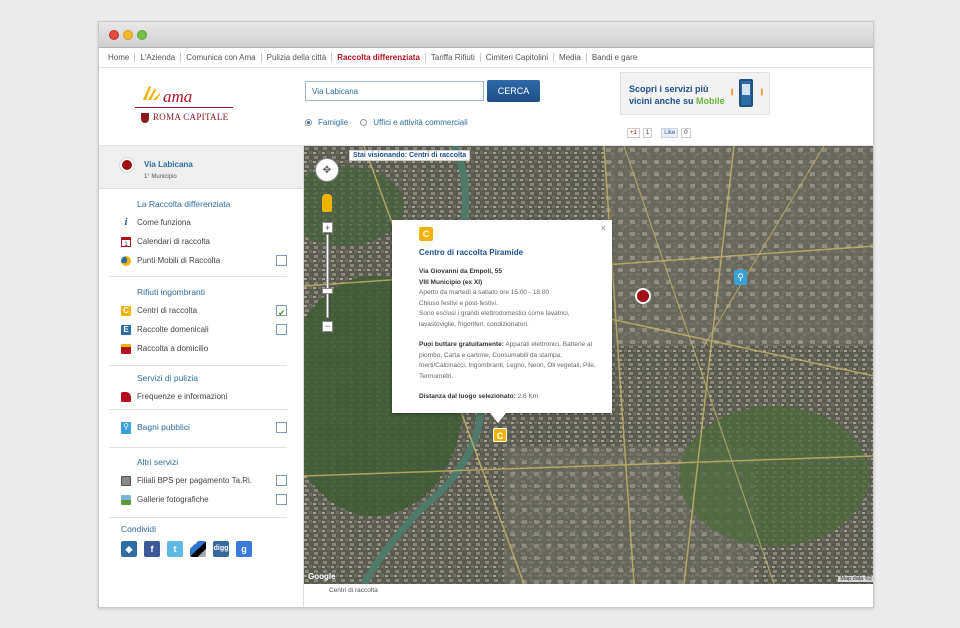 This screenshot has height=628, width=960. I want to click on audience-radio-group: Famiglie Uffici e attività commerciali, so click(386, 122).